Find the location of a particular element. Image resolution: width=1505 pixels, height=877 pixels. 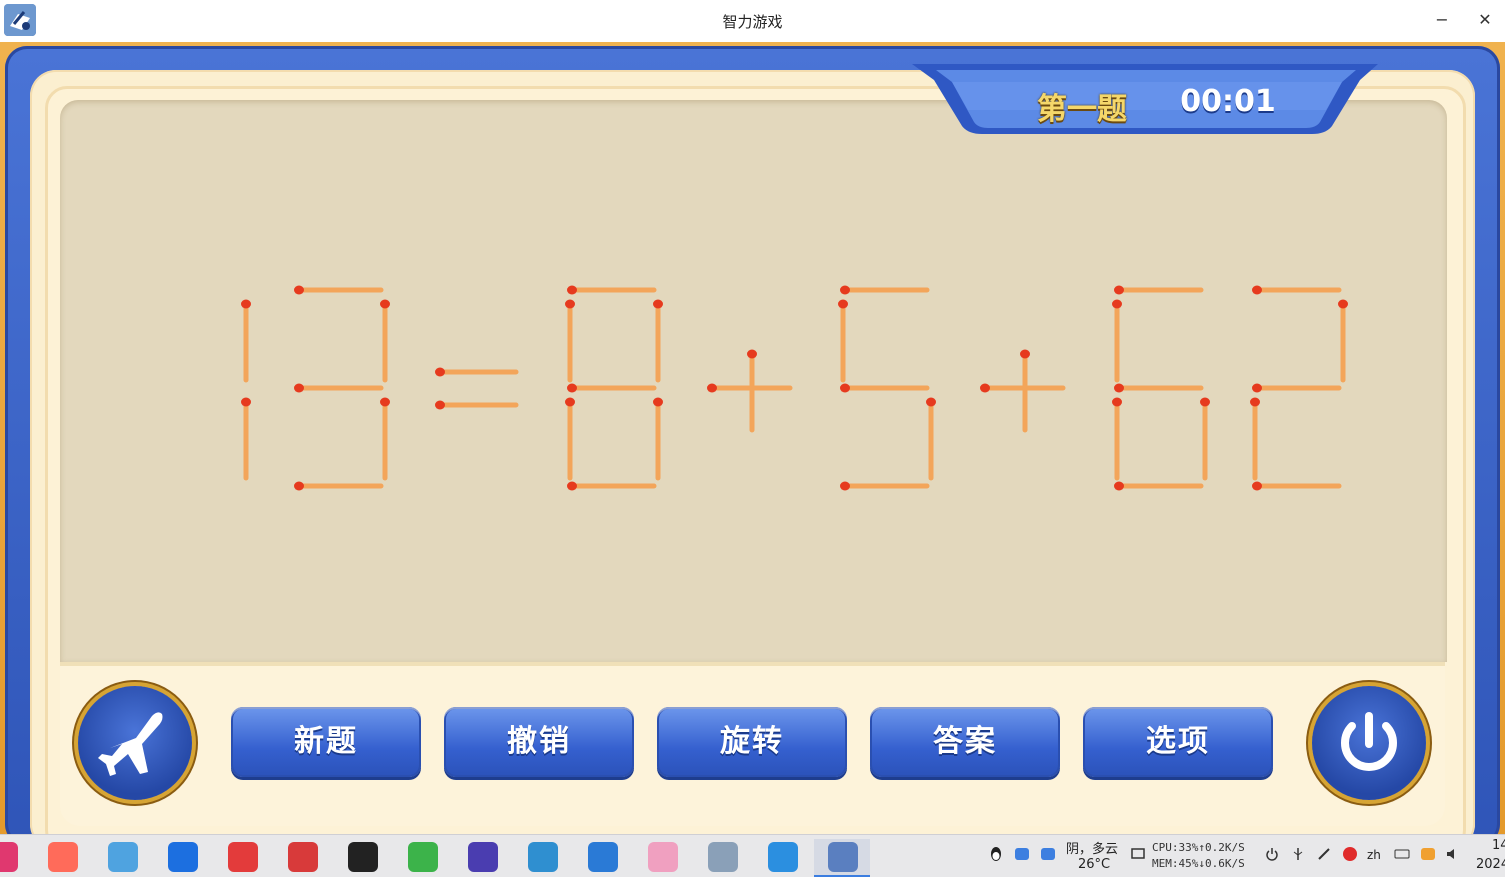

keyboard-icon is located at coordinates (1402, 854).